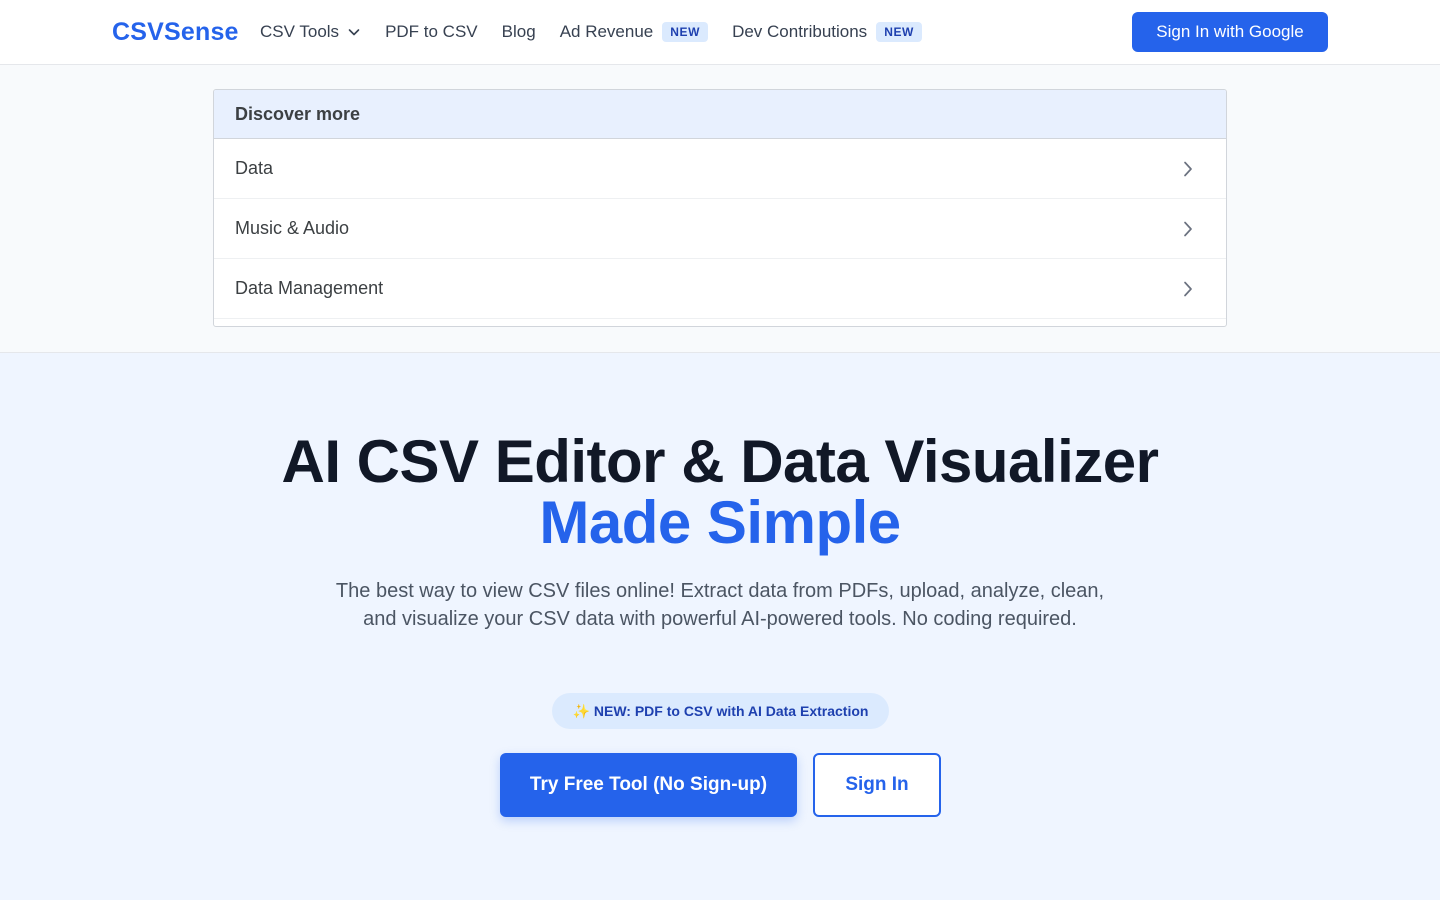  What do you see at coordinates (800, 31) in the screenshot?
I see `nav-dev-contributions-label: Dev Contributions` at bounding box center [800, 31].